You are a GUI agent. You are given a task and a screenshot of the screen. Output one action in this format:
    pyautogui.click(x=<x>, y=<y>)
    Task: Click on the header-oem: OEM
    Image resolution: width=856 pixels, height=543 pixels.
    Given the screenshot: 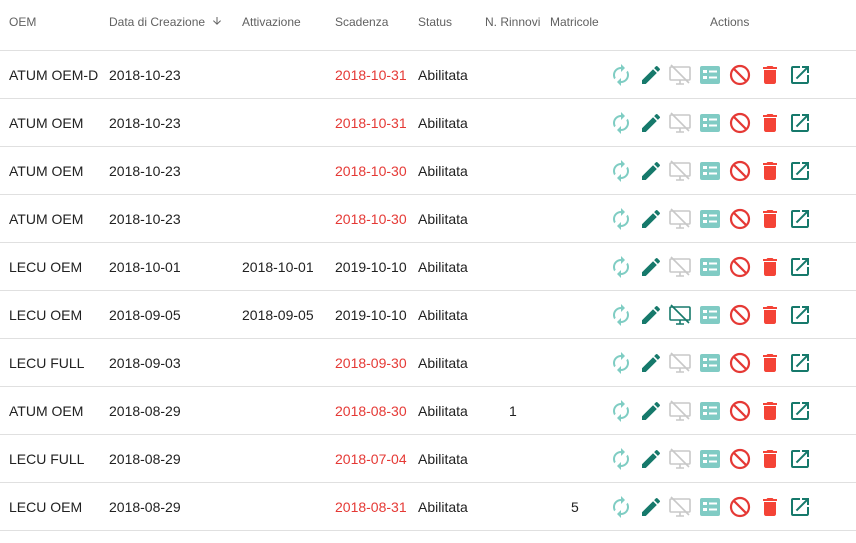 What is the action you would take?
    pyautogui.click(x=22, y=22)
    